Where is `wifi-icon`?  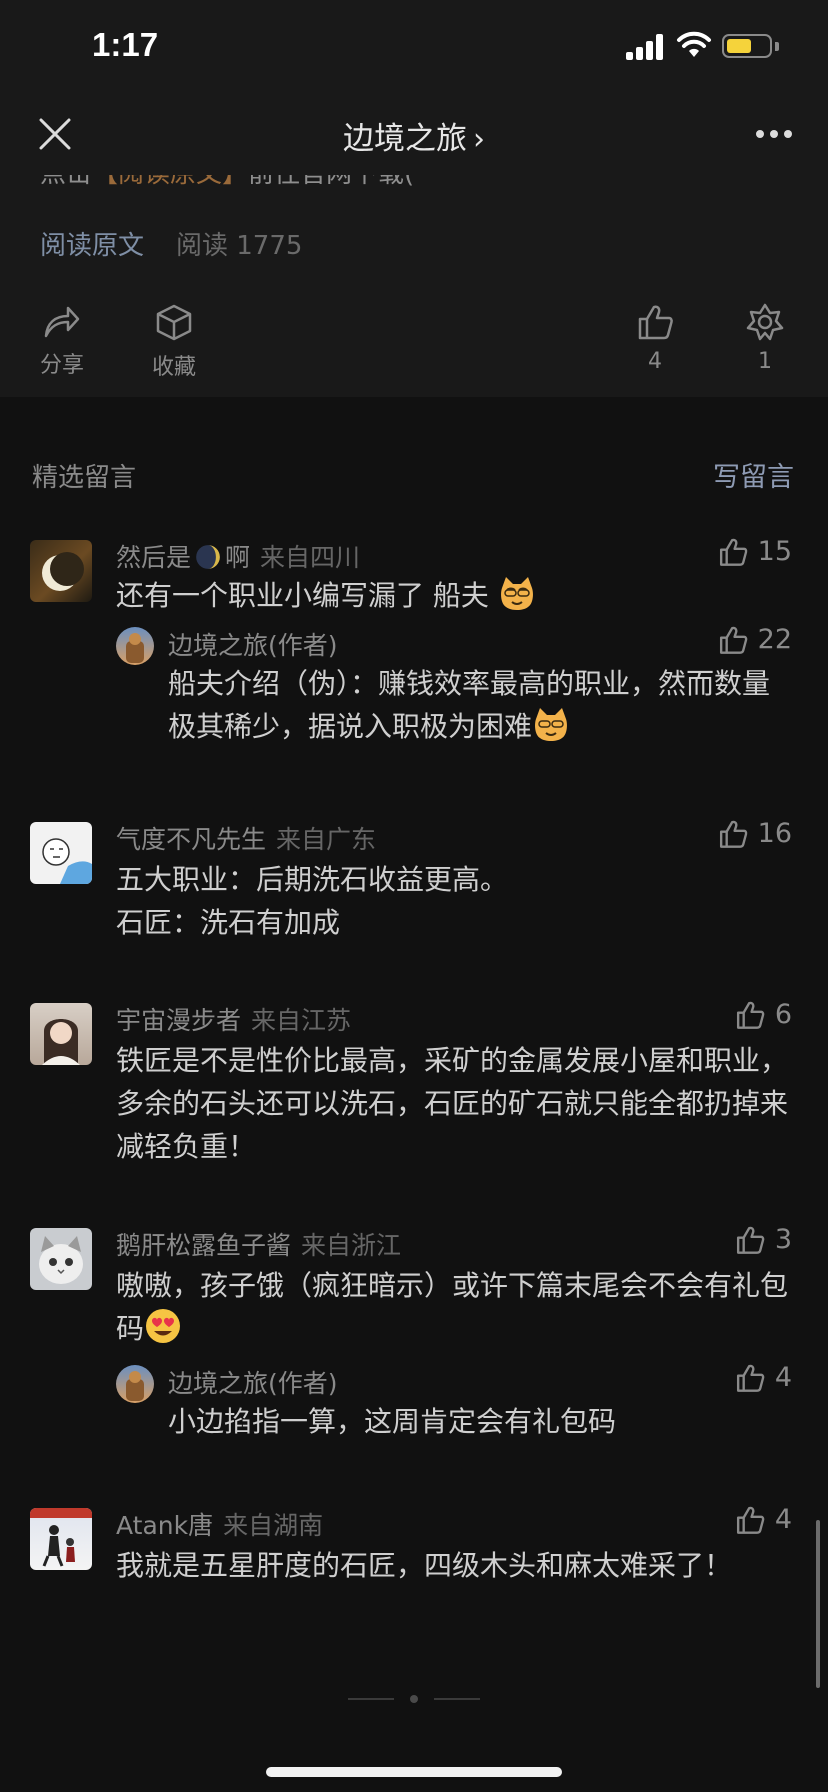
wifi-icon is located at coordinates (694, 44).